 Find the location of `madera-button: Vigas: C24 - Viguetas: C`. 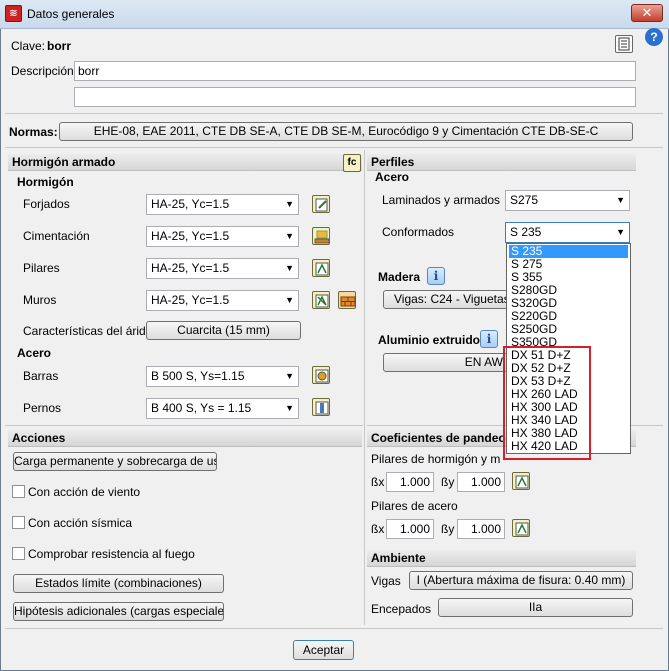

madera-button: Vigas: C24 - Viguetas: C is located at coordinates (445, 299).